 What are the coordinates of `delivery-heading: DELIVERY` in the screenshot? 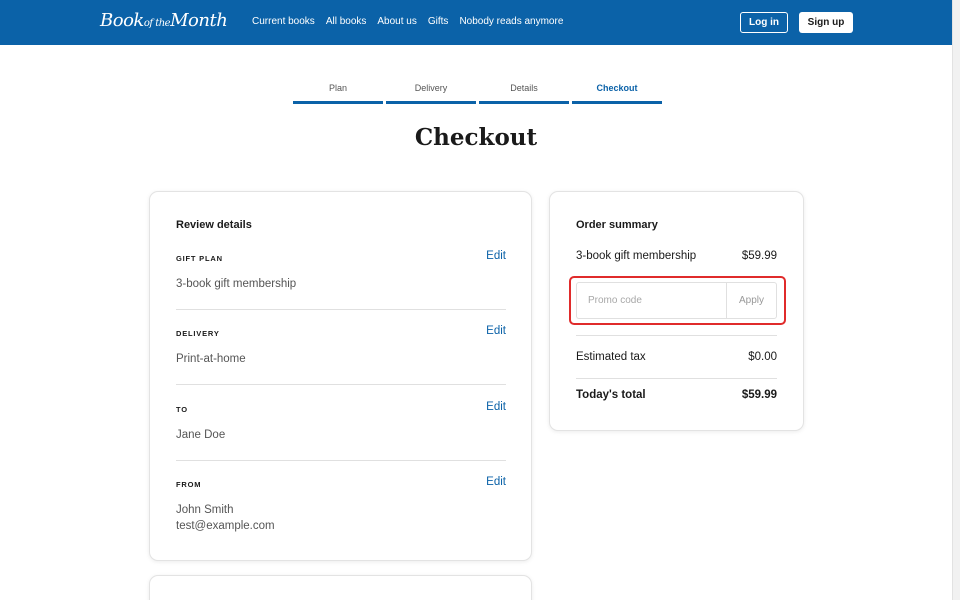 It's located at (198, 333).